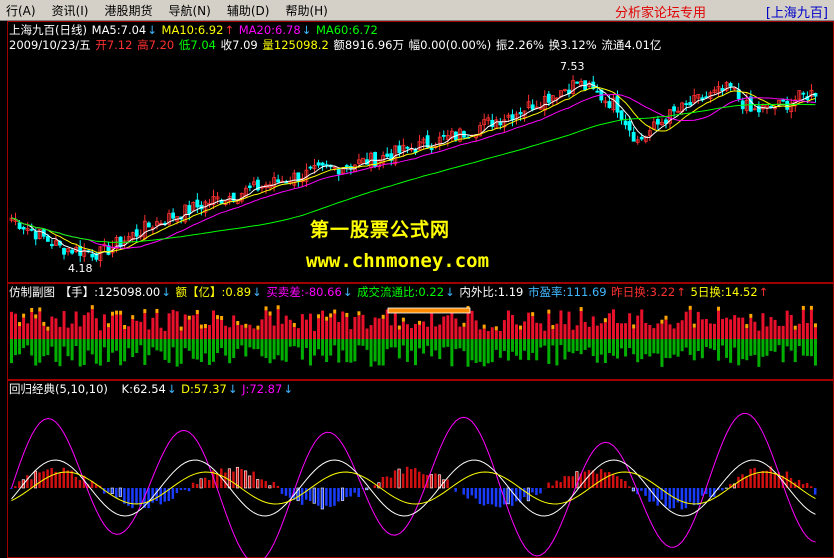 The height and width of the screenshot is (558, 834). What do you see at coordinates (192, 10) in the screenshot?
I see `menu-navigate: 导航(N)` at bounding box center [192, 10].